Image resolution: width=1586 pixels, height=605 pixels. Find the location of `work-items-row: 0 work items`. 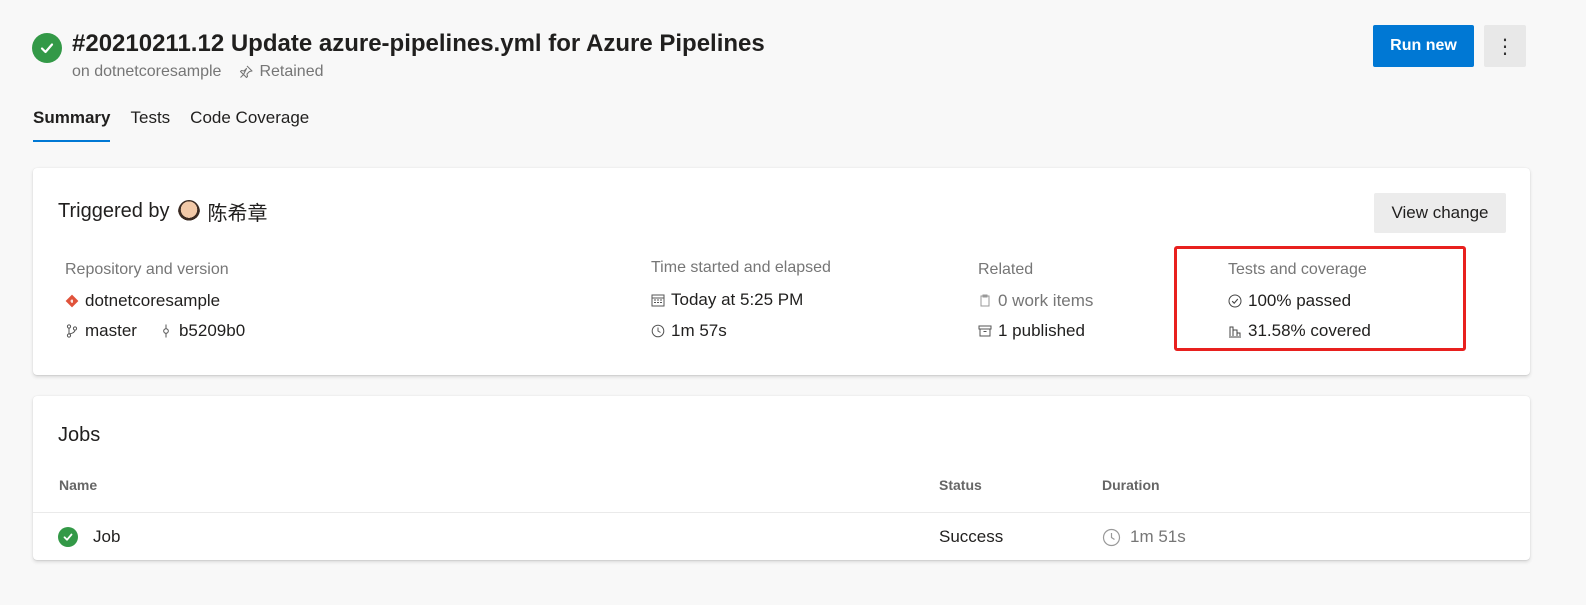

work-items-row: 0 work items is located at coordinates (1035, 301).